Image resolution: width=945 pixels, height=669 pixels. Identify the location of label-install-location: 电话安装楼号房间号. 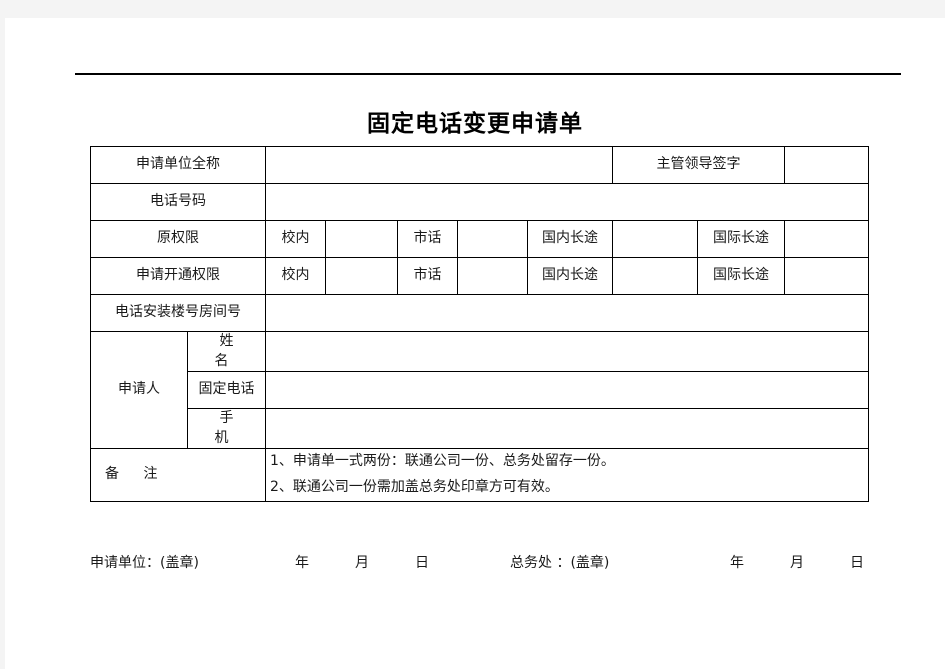
(178, 313).